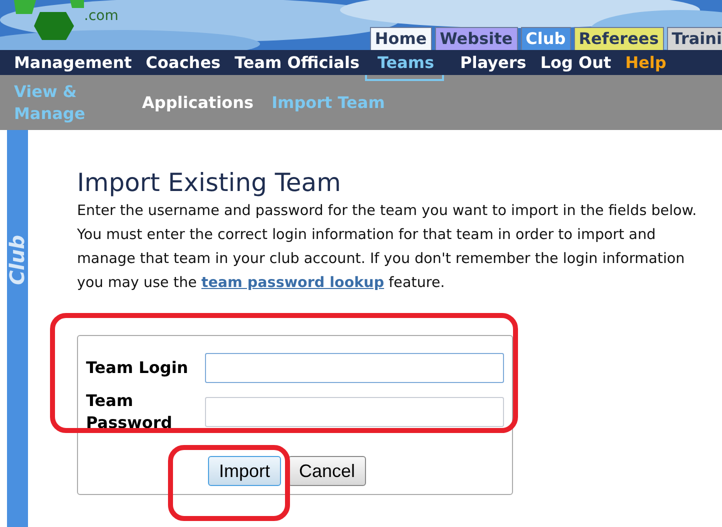 The height and width of the screenshot is (527, 722). Describe the element at coordinates (209, 182) in the screenshot. I see `page-heading: Import Existing Team` at that location.